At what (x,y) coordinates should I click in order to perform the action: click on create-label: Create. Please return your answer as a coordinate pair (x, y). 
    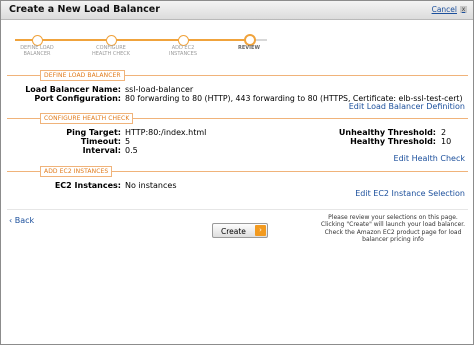
    Looking at the image, I should click on (233, 231).